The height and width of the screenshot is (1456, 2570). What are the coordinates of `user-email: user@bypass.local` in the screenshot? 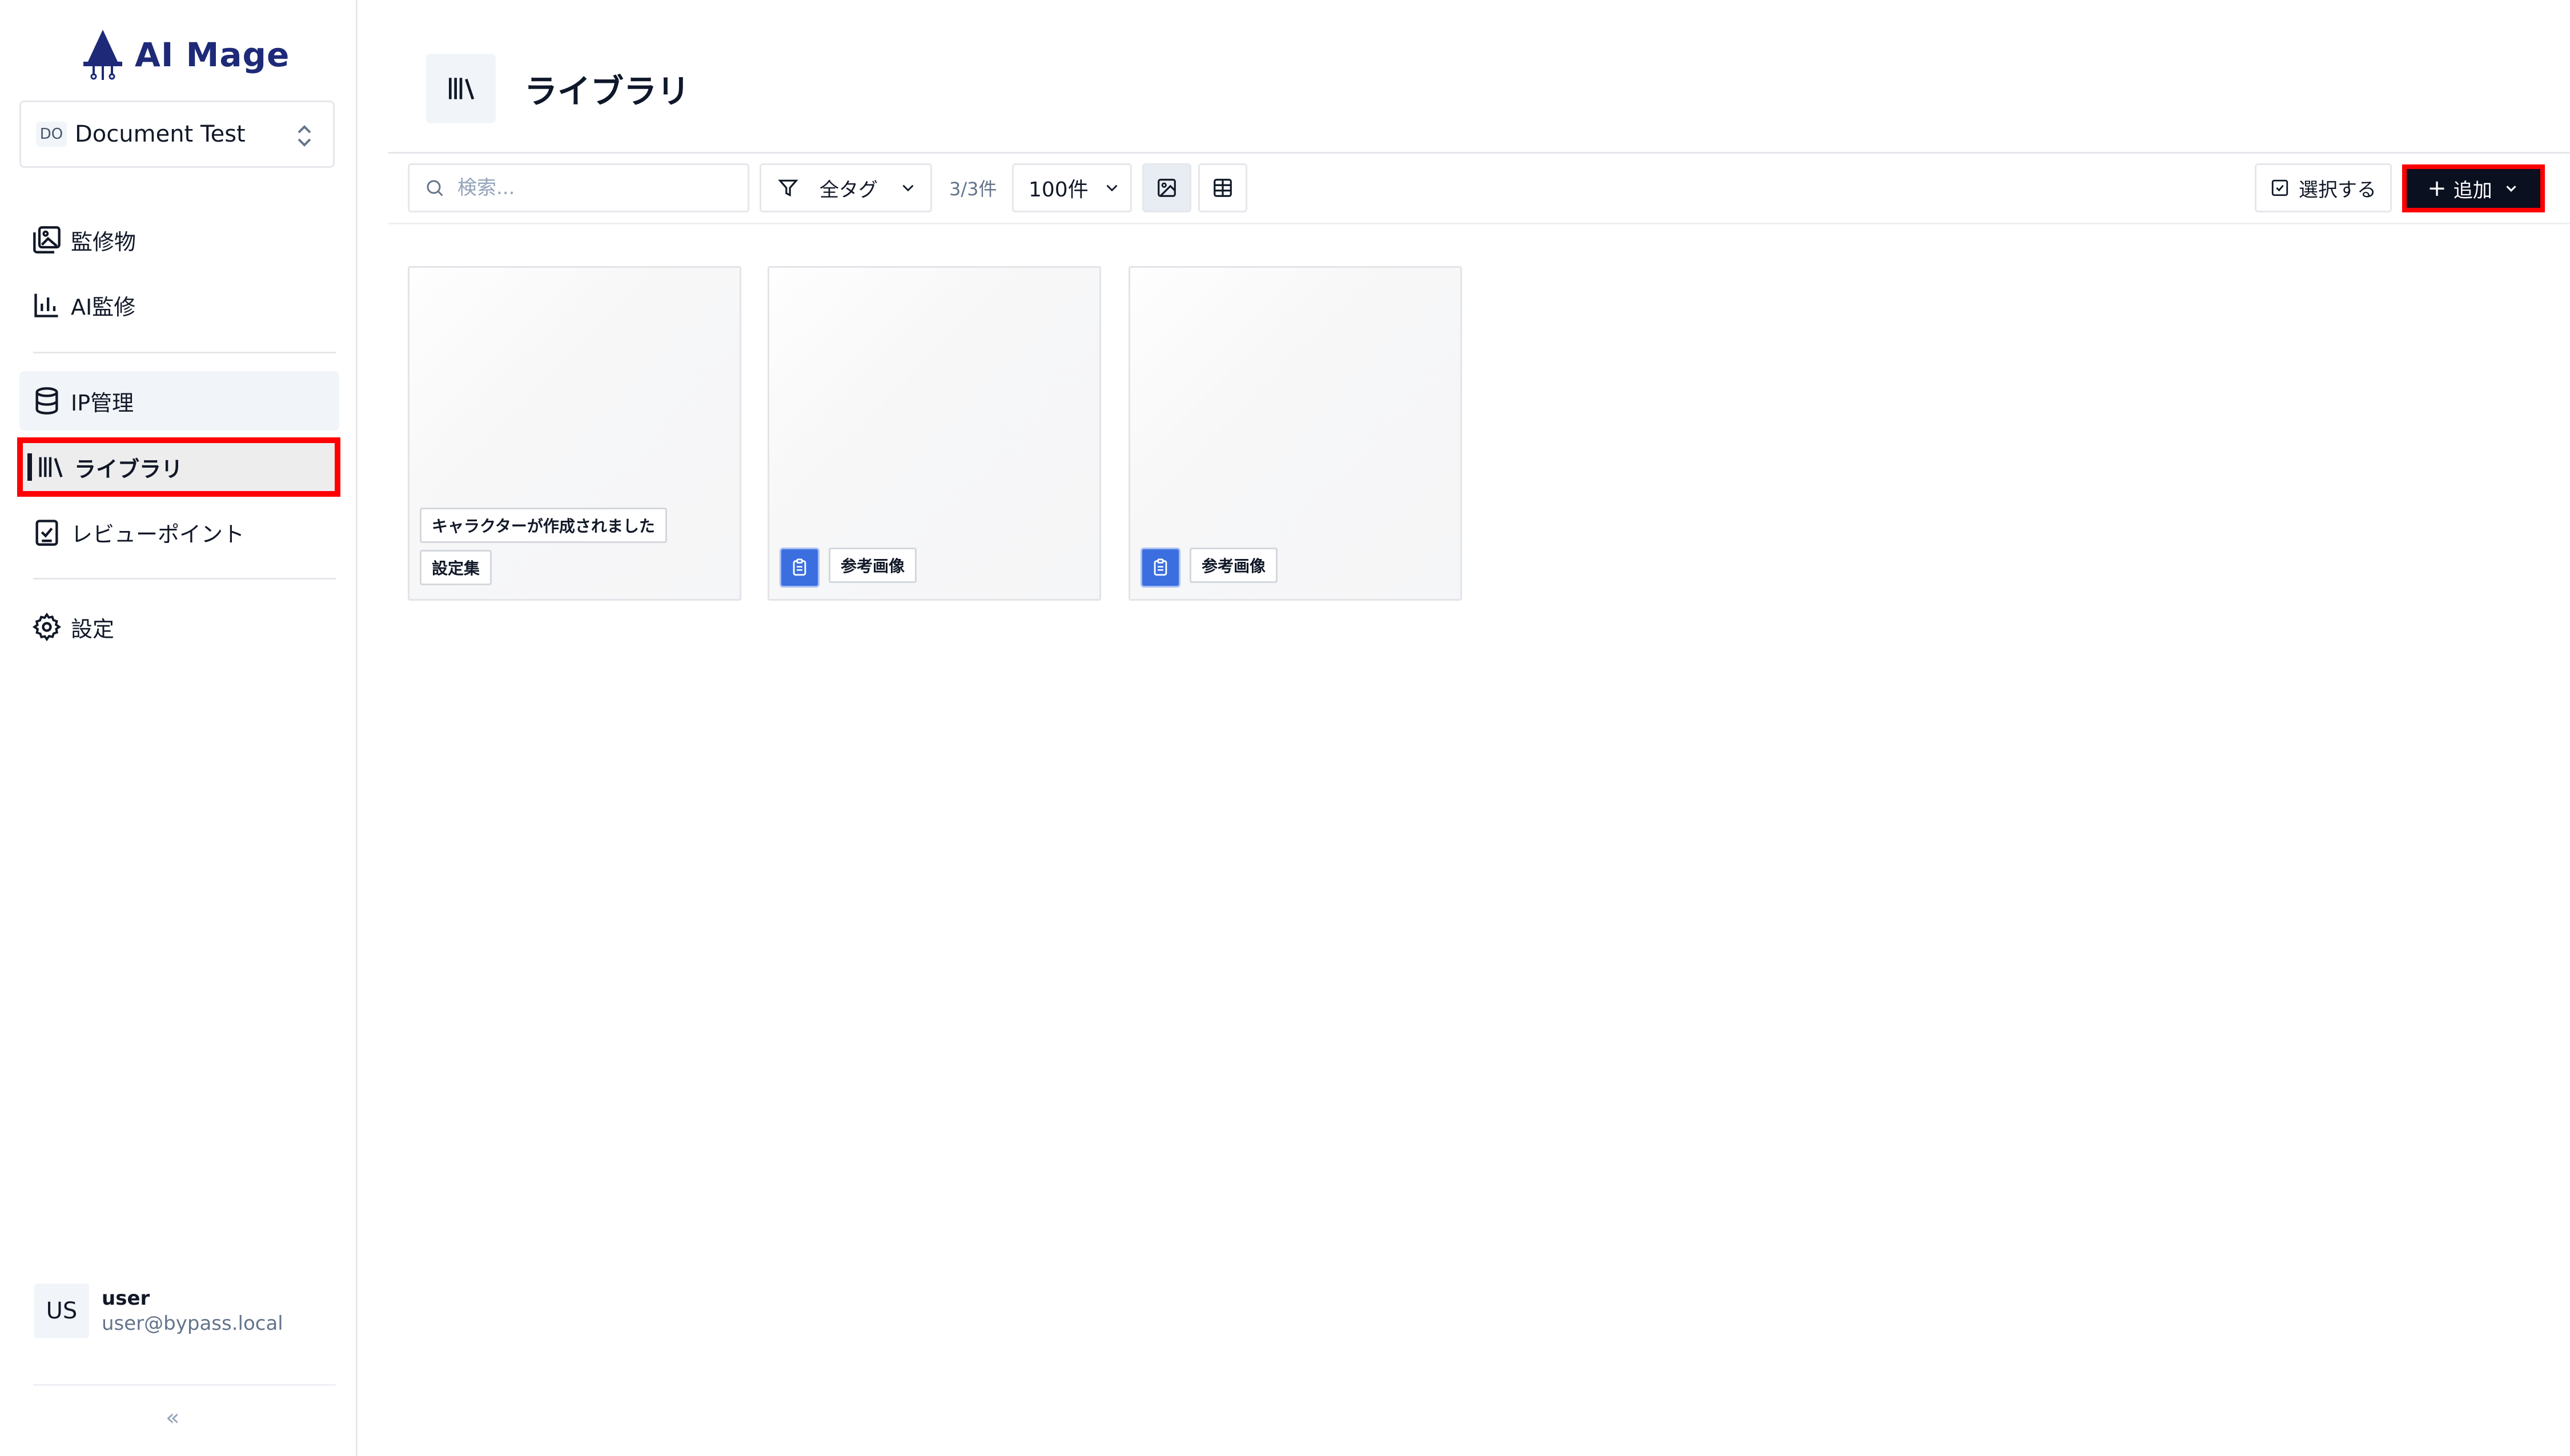 It's located at (192, 1323).